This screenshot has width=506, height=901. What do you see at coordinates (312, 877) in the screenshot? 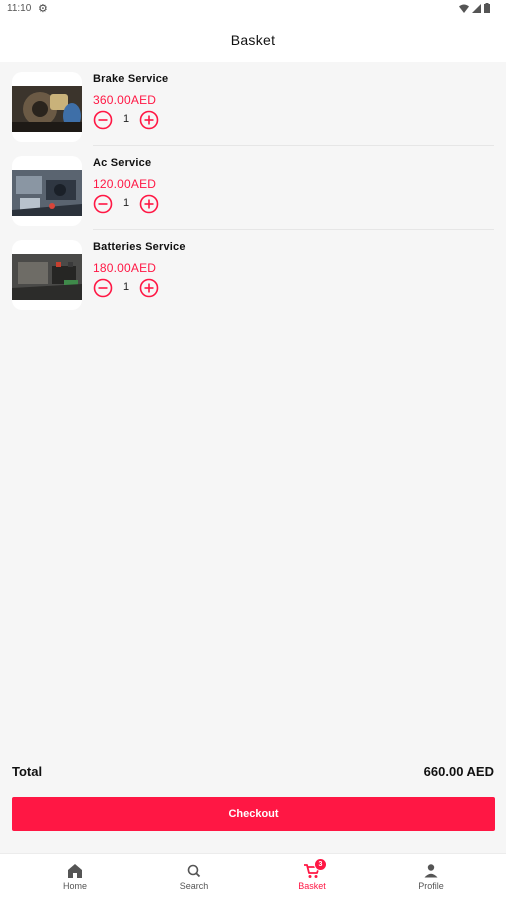
I see `nav-item-basket: 3 Basket` at bounding box center [312, 877].